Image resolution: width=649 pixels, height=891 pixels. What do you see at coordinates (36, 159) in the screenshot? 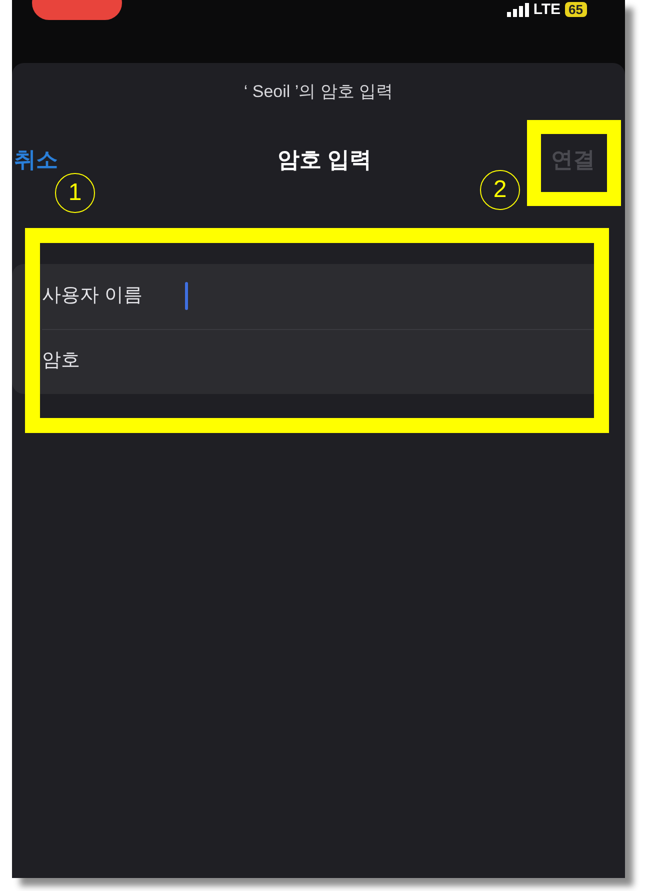
I see `cancel-button: 취소` at bounding box center [36, 159].